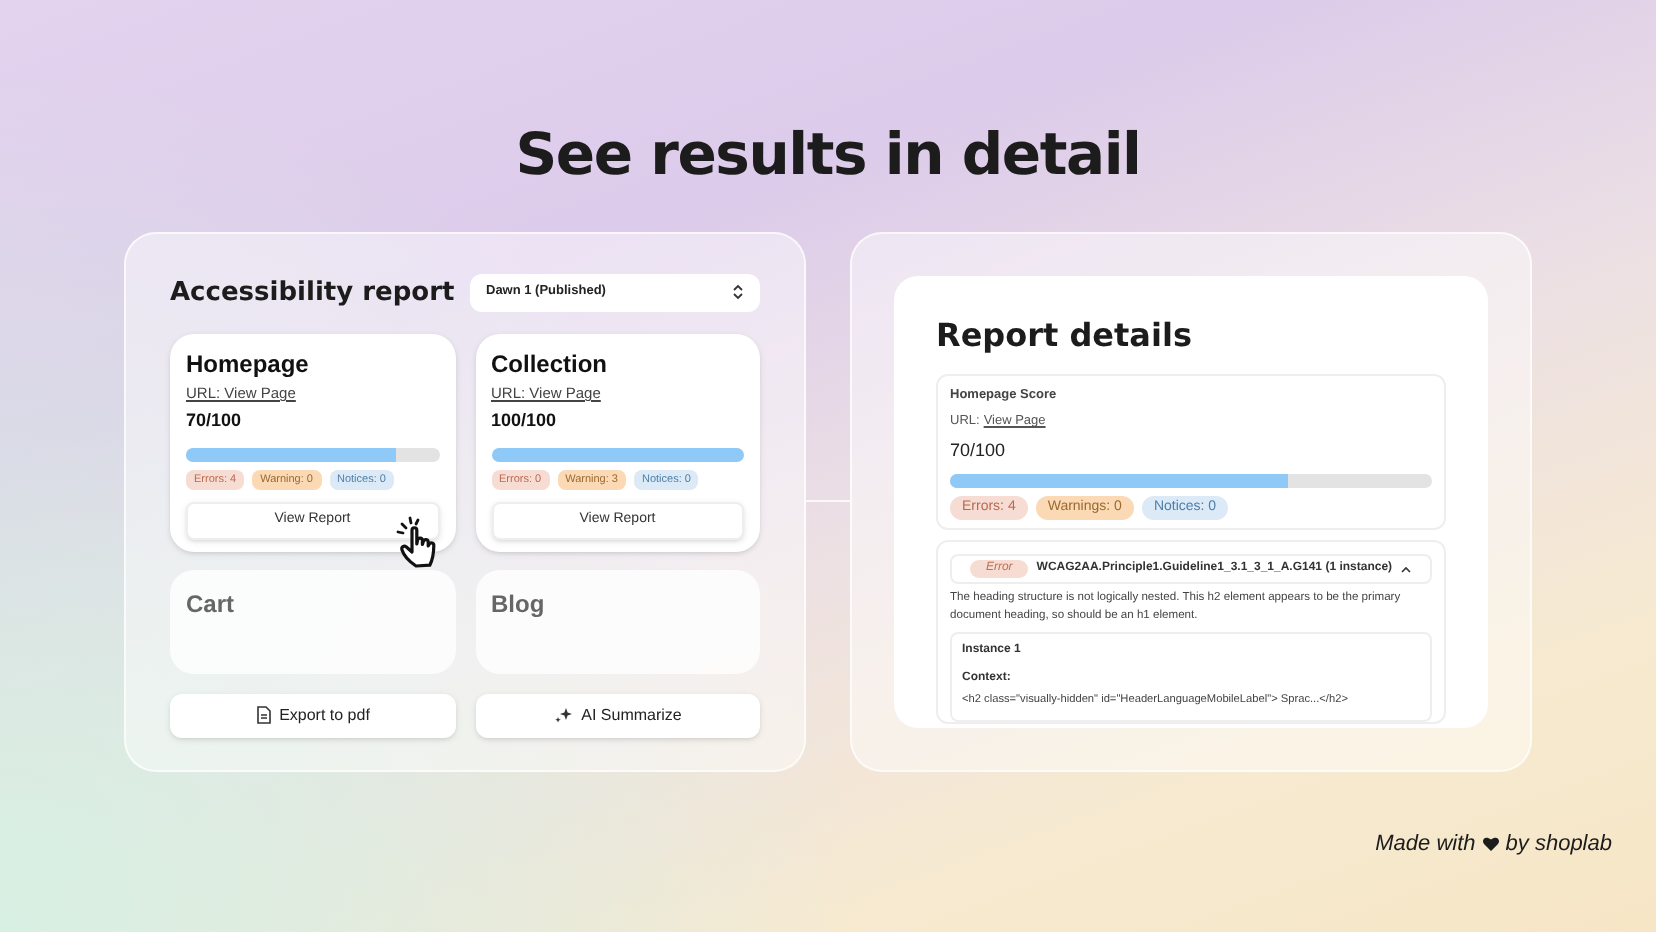  Describe the element at coordinates (248, 365) in the screenshot. I see `page-title: Homepage` at that location.